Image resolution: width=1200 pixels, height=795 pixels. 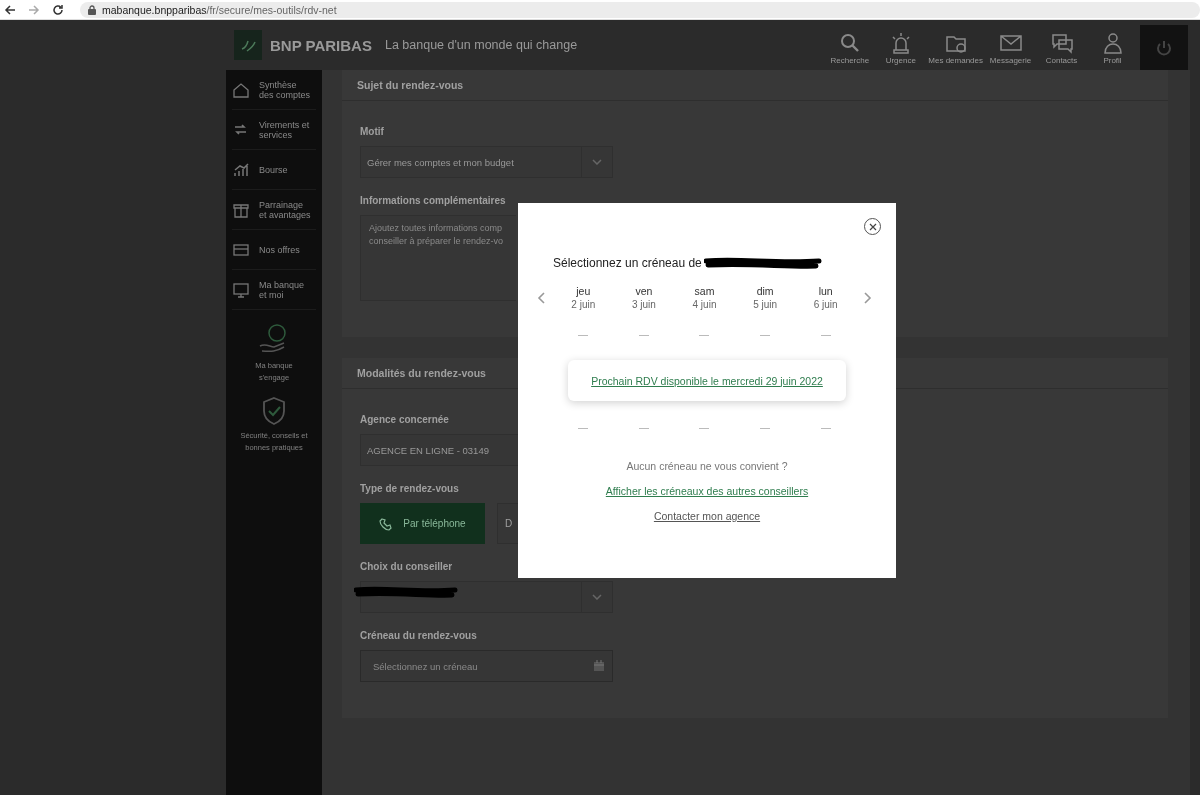 What do you see at coordinates (849, 43) in the screenshot?
I see `search-icon` at bounding box center [849, 43].